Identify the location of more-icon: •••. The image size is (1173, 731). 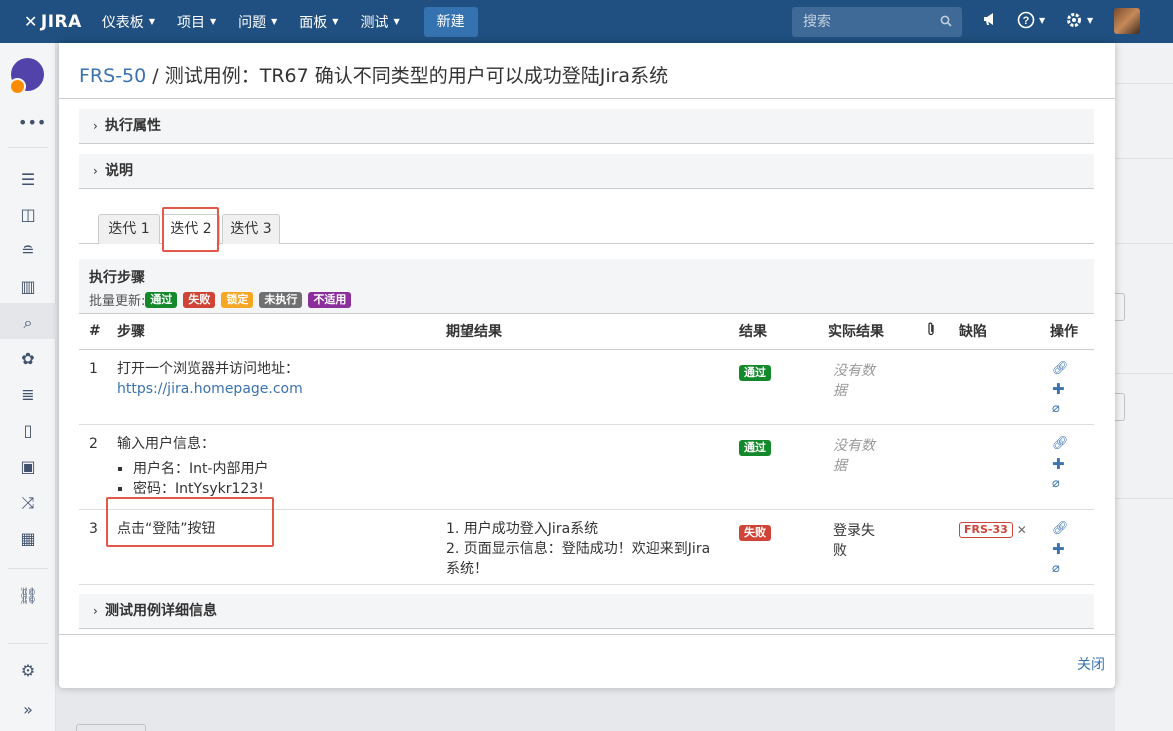
(32, 123).